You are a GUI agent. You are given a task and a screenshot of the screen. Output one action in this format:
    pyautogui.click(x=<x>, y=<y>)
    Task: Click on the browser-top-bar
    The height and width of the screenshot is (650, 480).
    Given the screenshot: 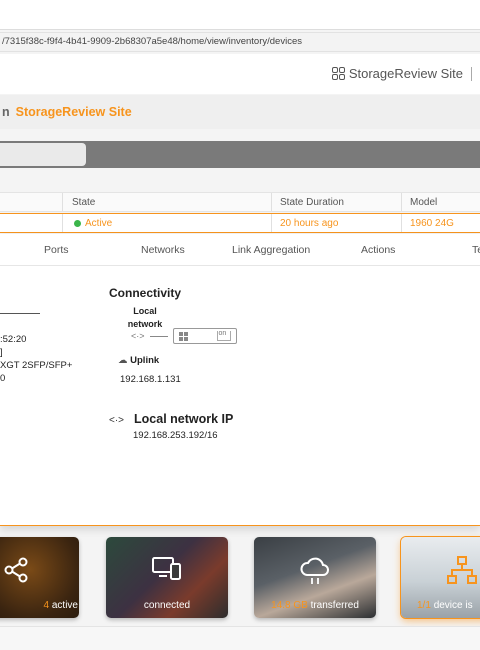 What is the action you would take?
    pyautogui.click(x=240, y=15)
    